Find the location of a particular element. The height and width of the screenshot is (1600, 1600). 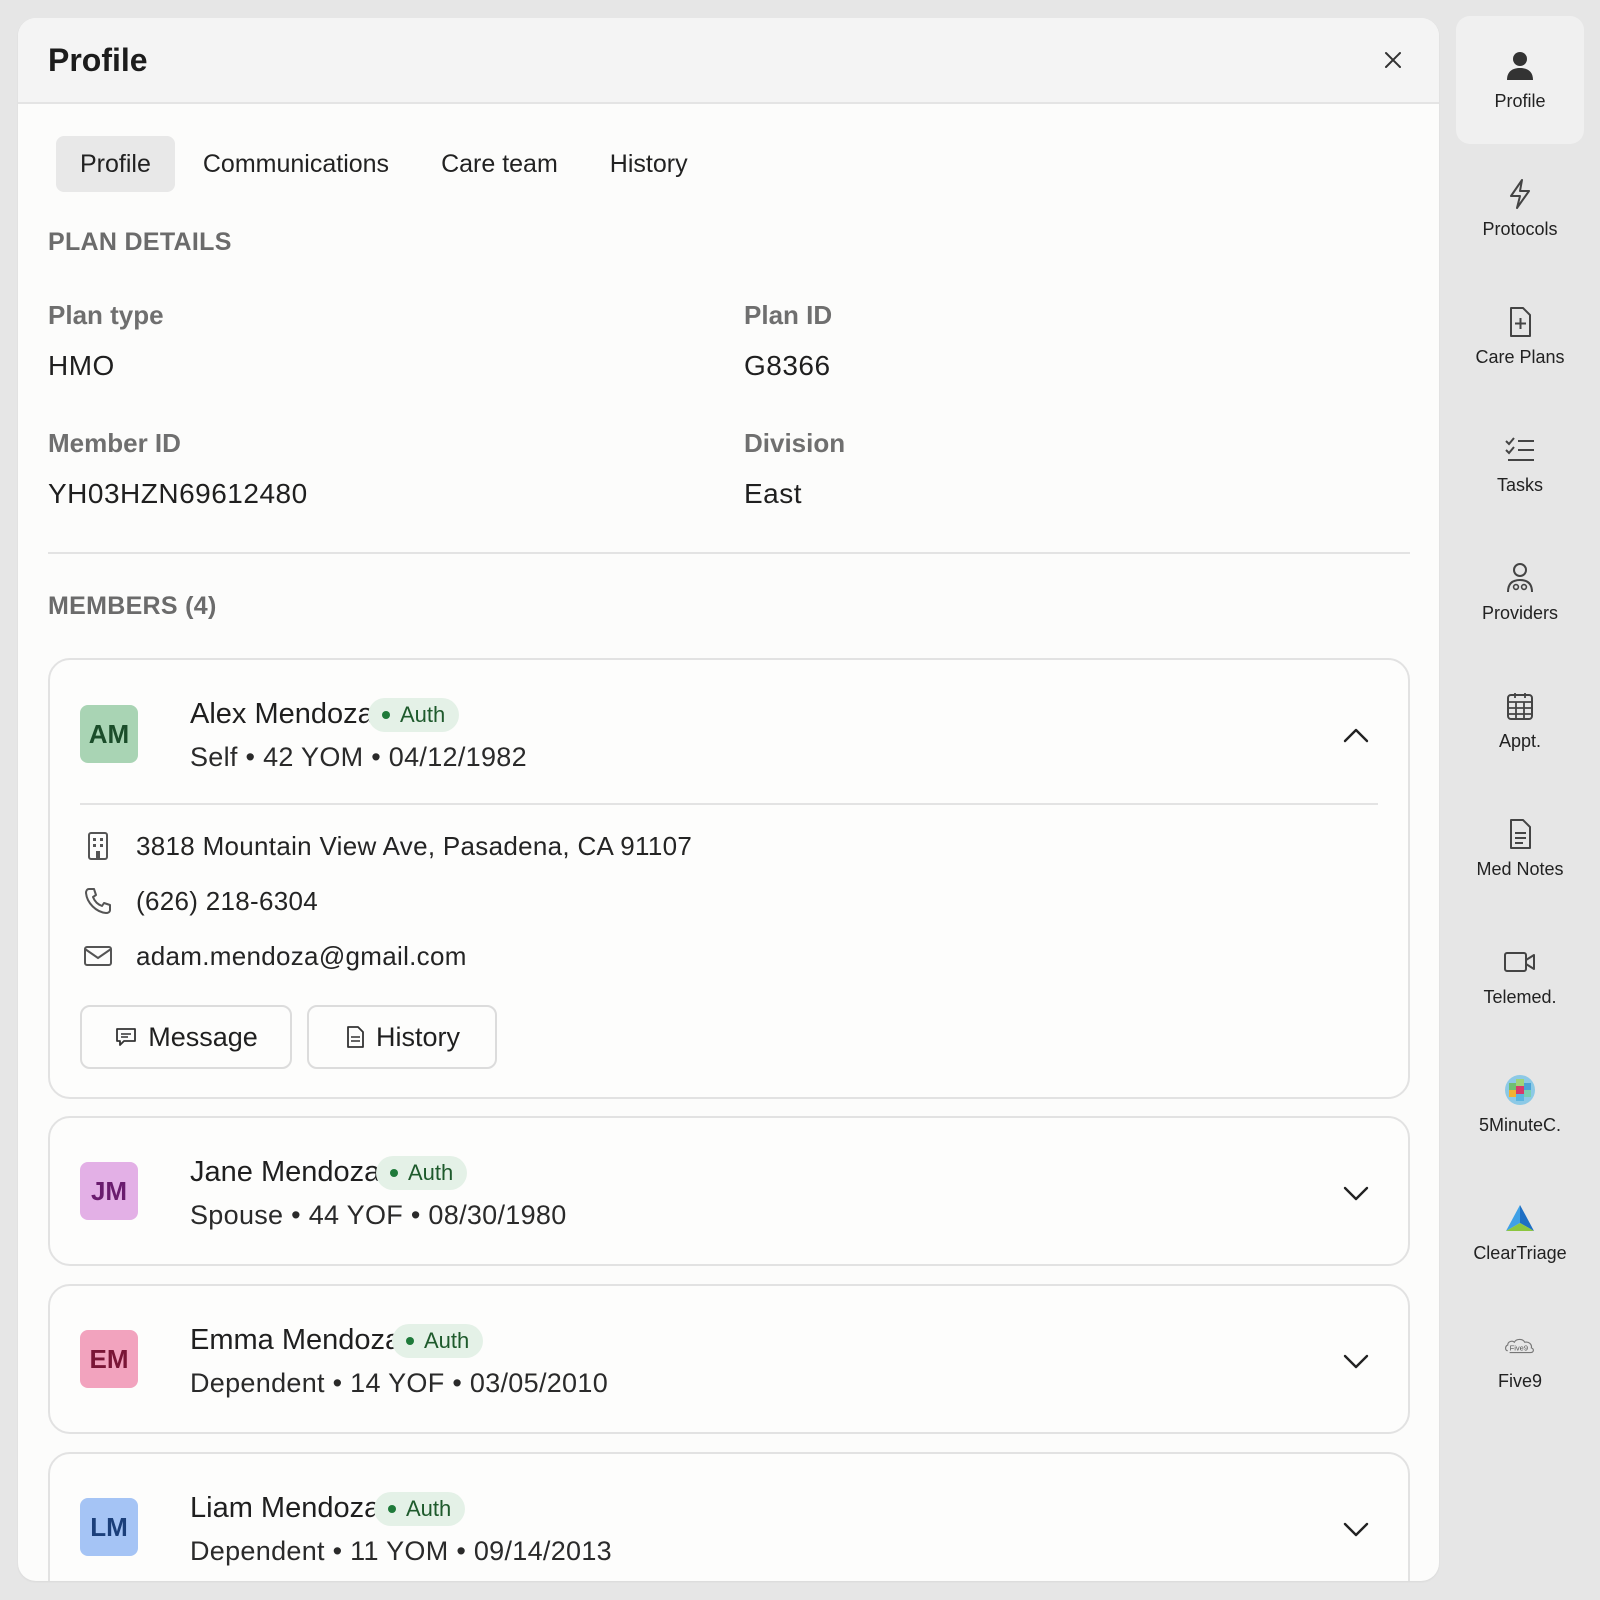

rail-item-telemed: Telemed. is located at coordinates (1520, 976).